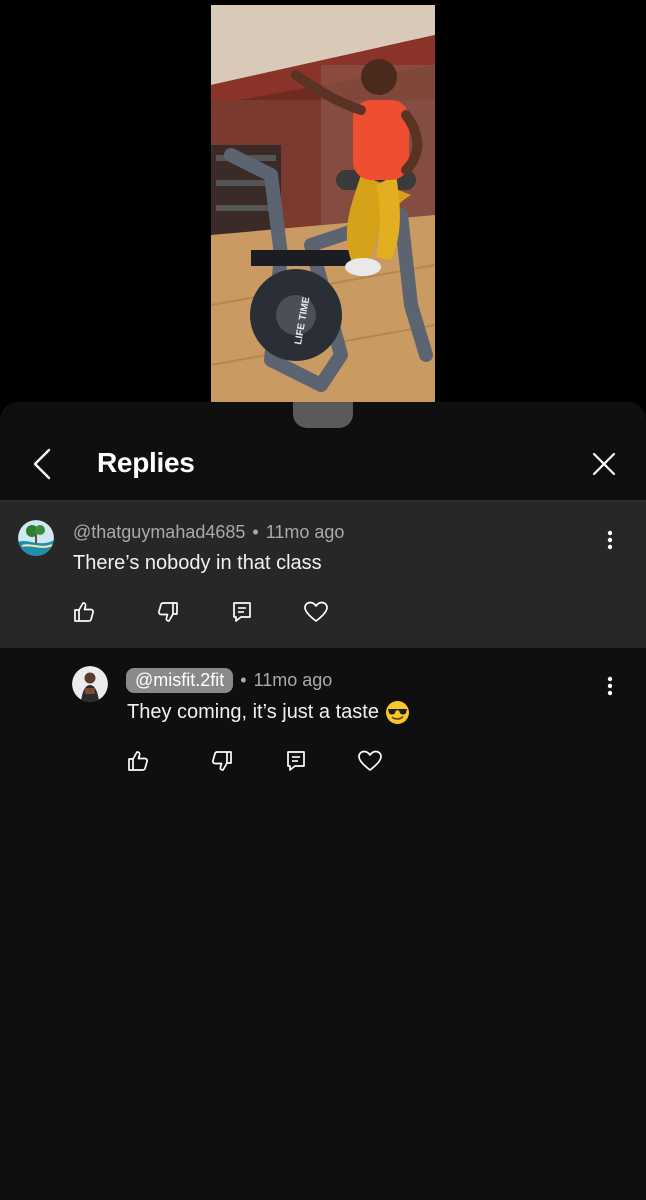 The image size is (646, 1200). I want to click on reply-actions, so click(254, 761).